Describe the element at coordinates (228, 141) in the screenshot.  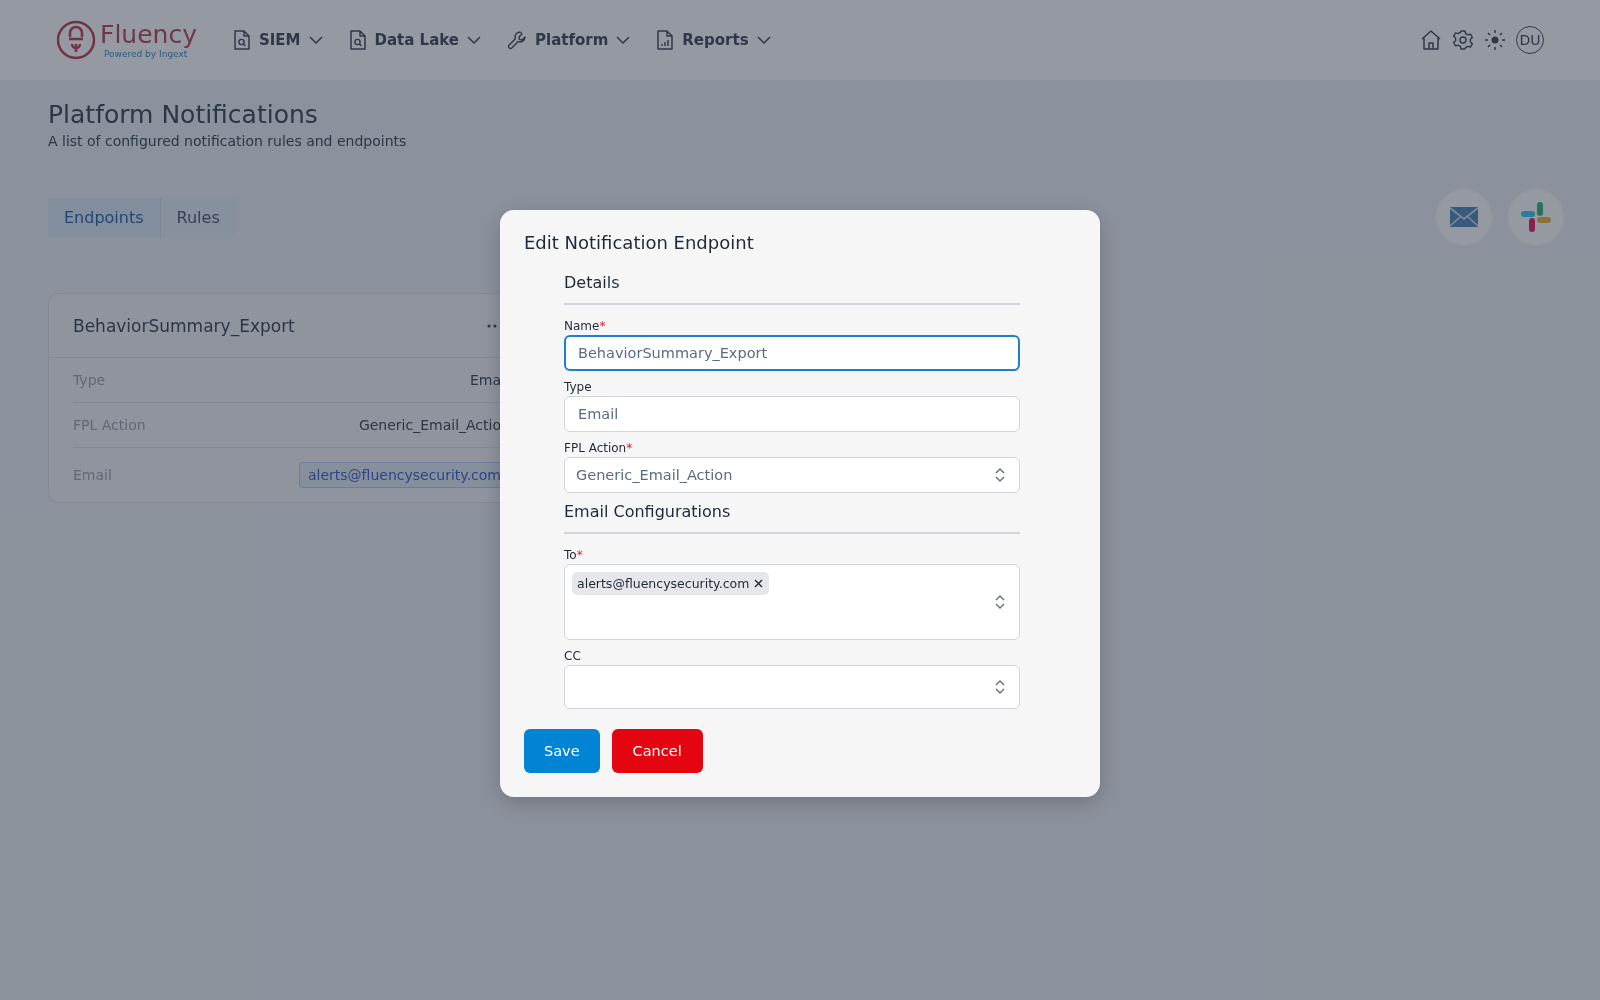
I see `page-subtitle: A list of configured notification rules and endpoints` at that location.